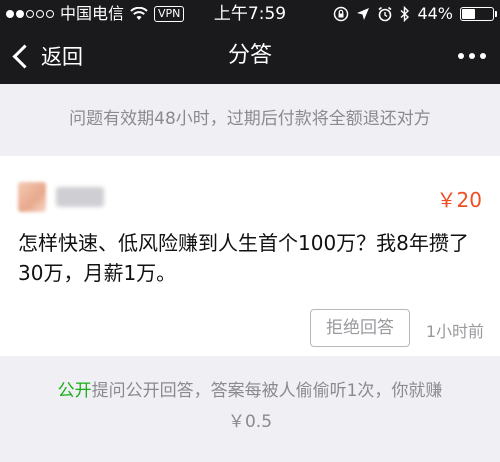 This screenshot has width=500, height=462. Describe the element at coordinates (75, 391) in the screenshot. I see `public-link: 公开` at that location.